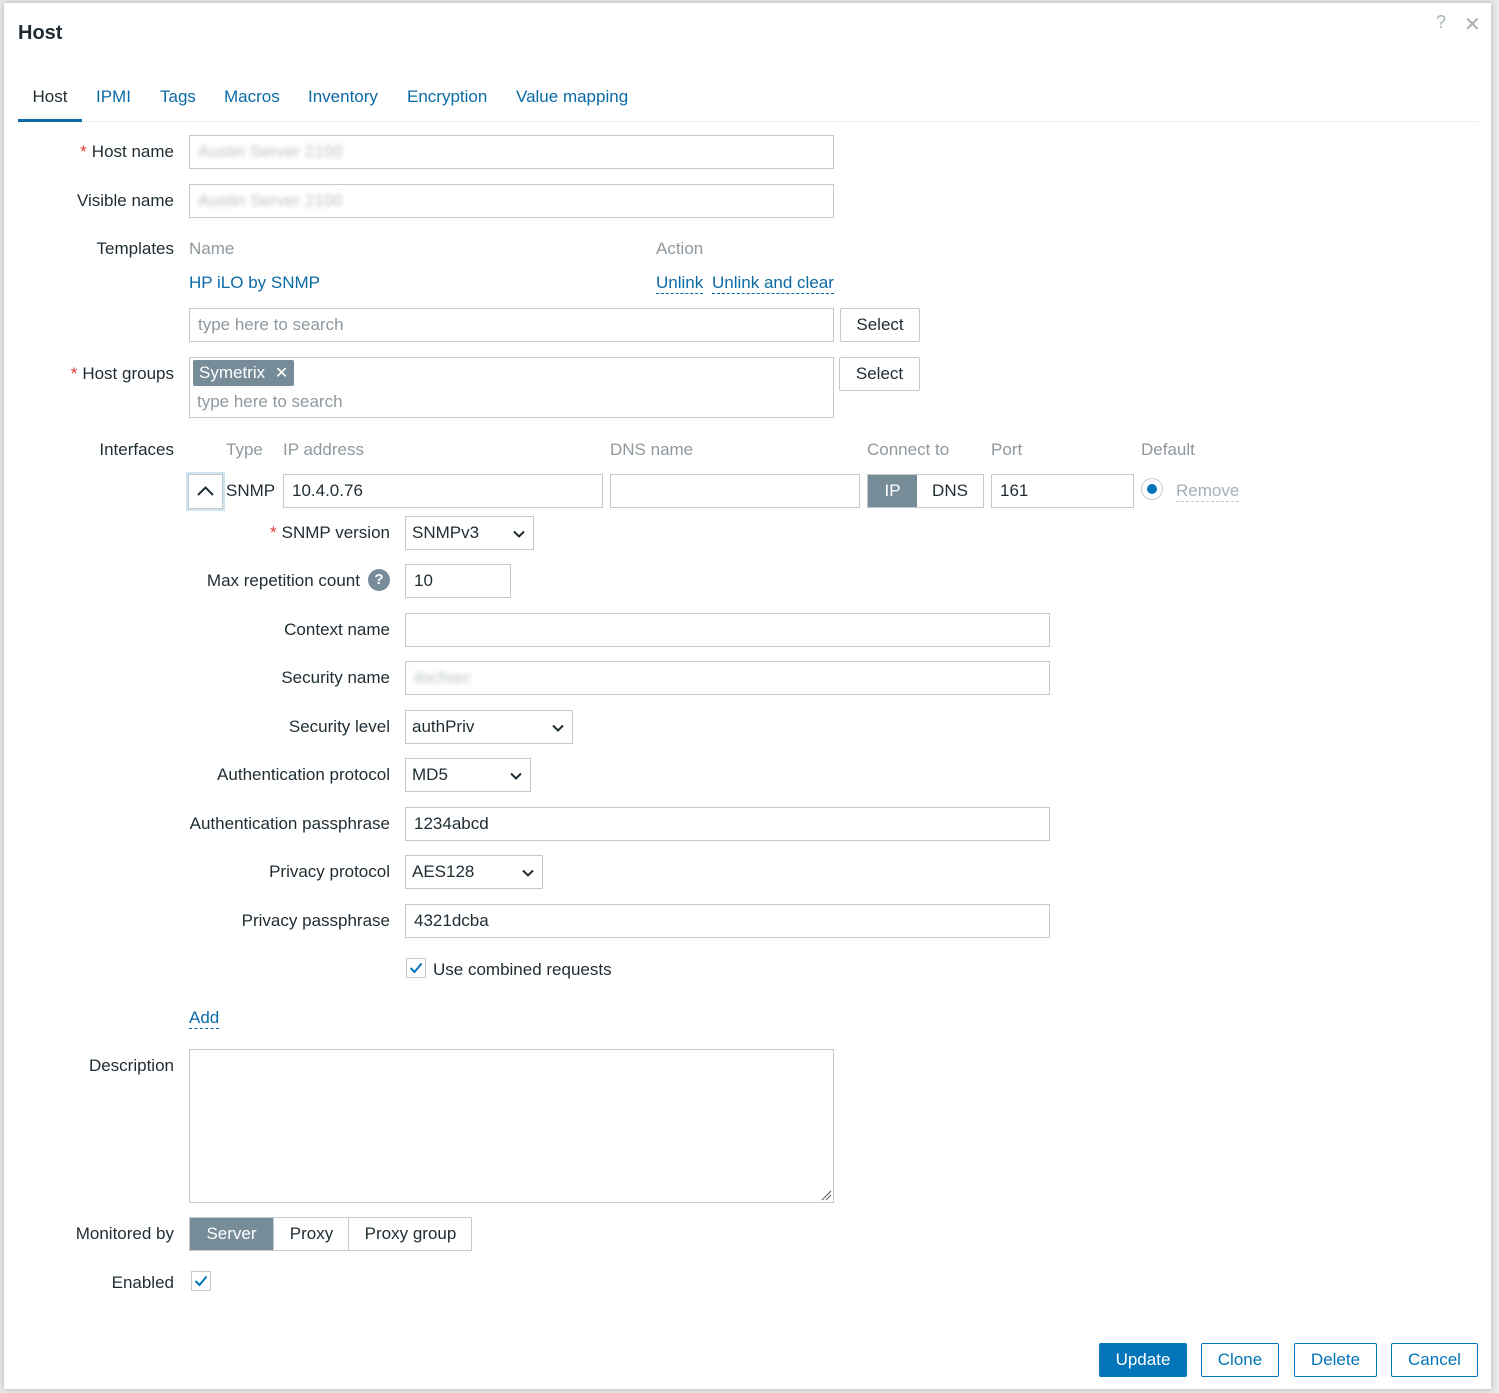 The width and height of the screenshot is (1499, 1393). Describe the element at coordinates (315, 920) in the screenshot. I see `privacy-passphrase-label: Privacy passphrase` at that location.